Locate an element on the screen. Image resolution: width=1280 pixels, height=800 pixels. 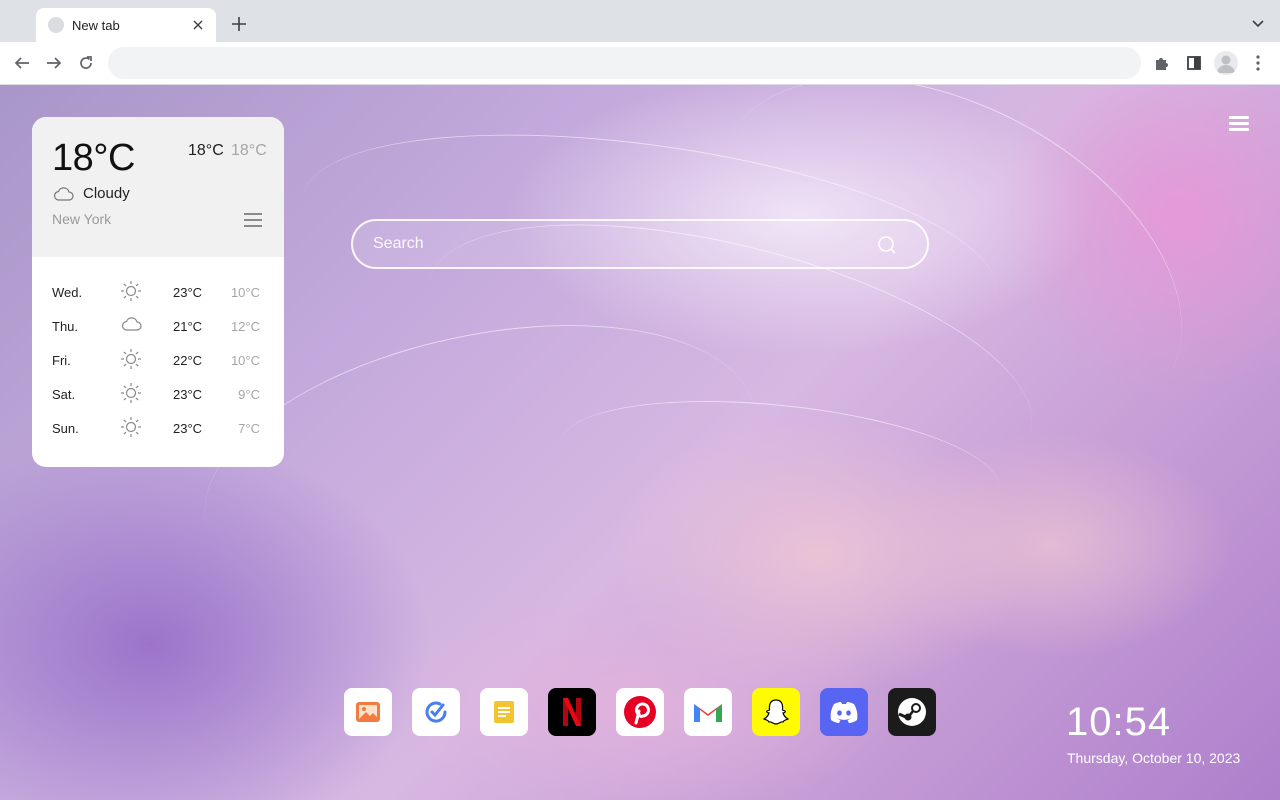
clock-time: 10:54 is located at coordinates (1119, 722).